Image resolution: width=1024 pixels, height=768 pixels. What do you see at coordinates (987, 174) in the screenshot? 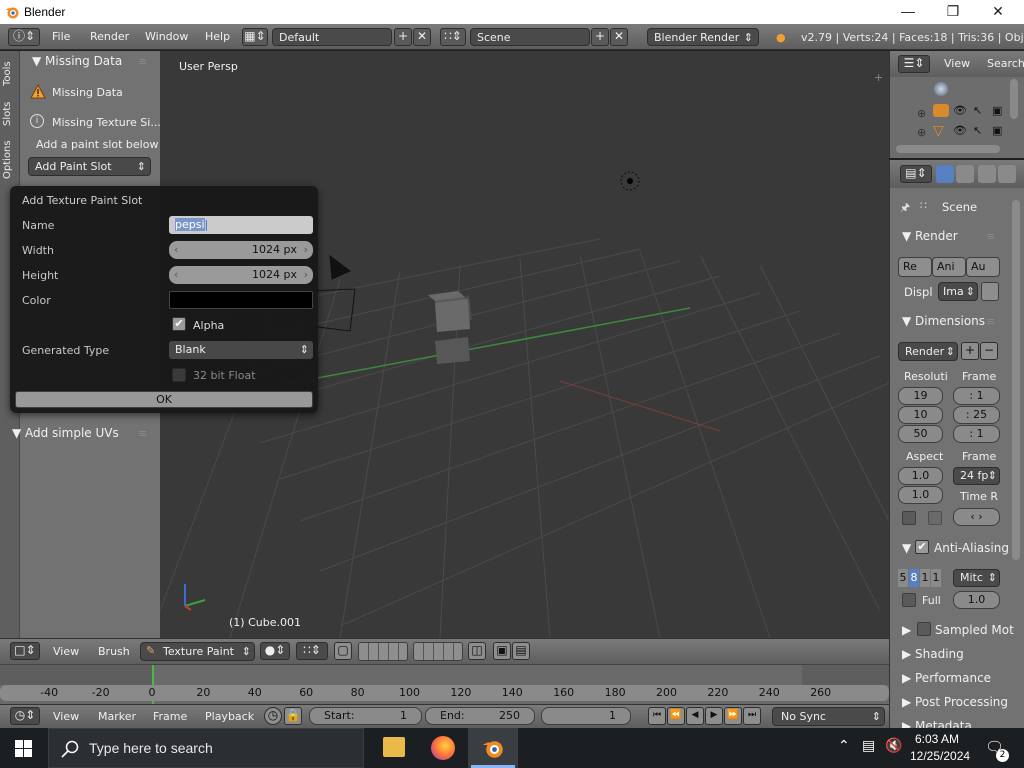
I see `scene-context-icon` at bounding box center [987, 174].